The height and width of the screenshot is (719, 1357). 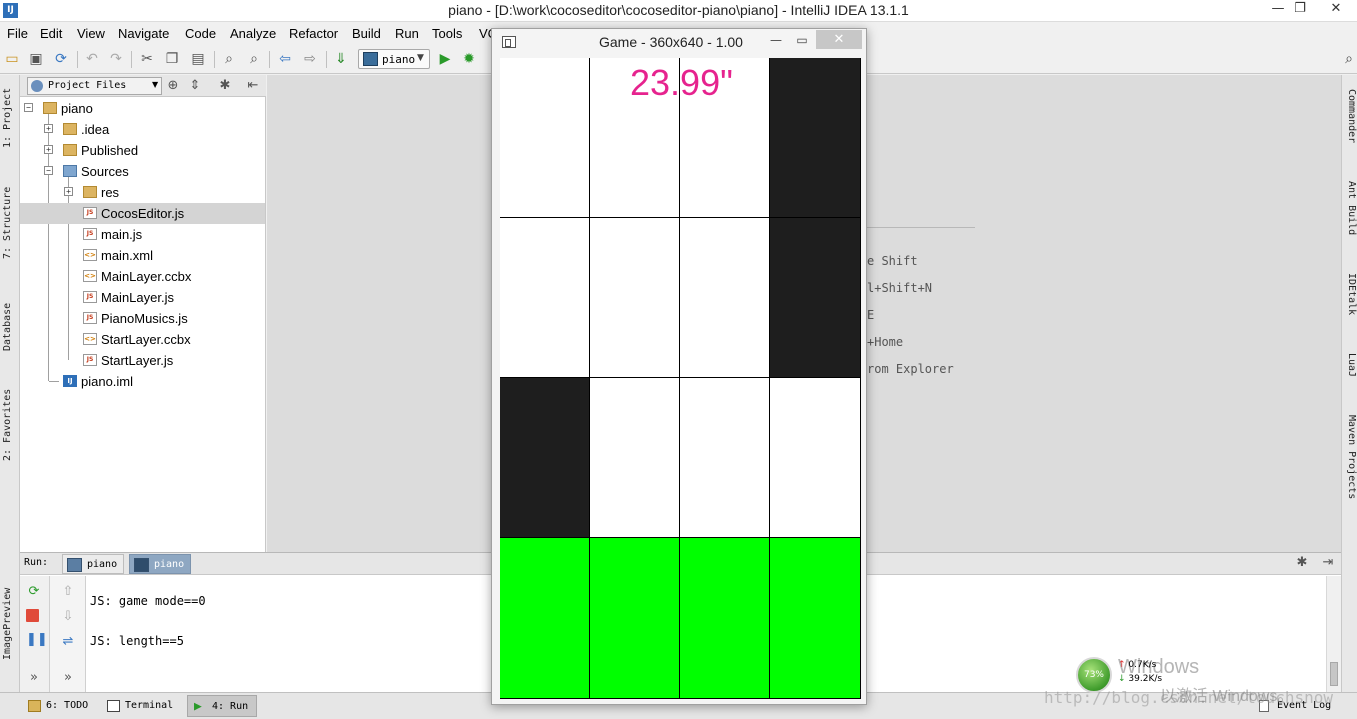 I want to click on menu-file: File, so click(x=17, y=33).